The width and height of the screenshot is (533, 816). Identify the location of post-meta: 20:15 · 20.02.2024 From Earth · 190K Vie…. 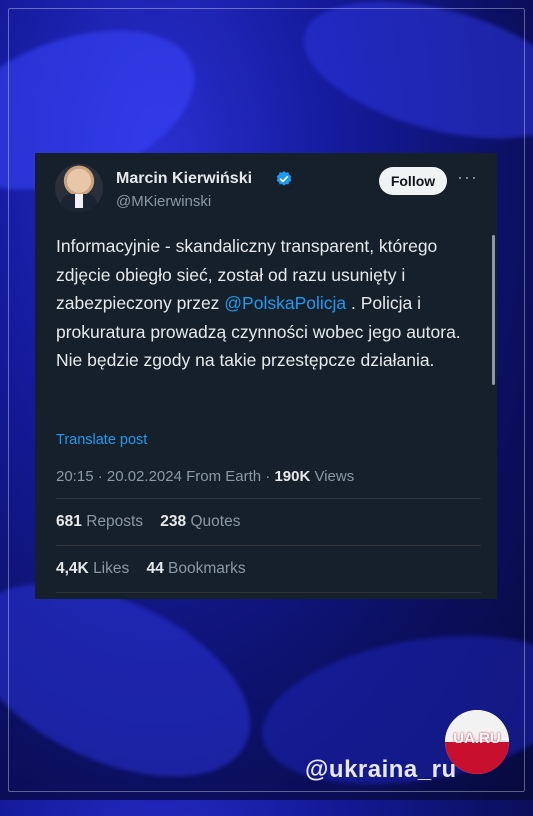
(205, 476).